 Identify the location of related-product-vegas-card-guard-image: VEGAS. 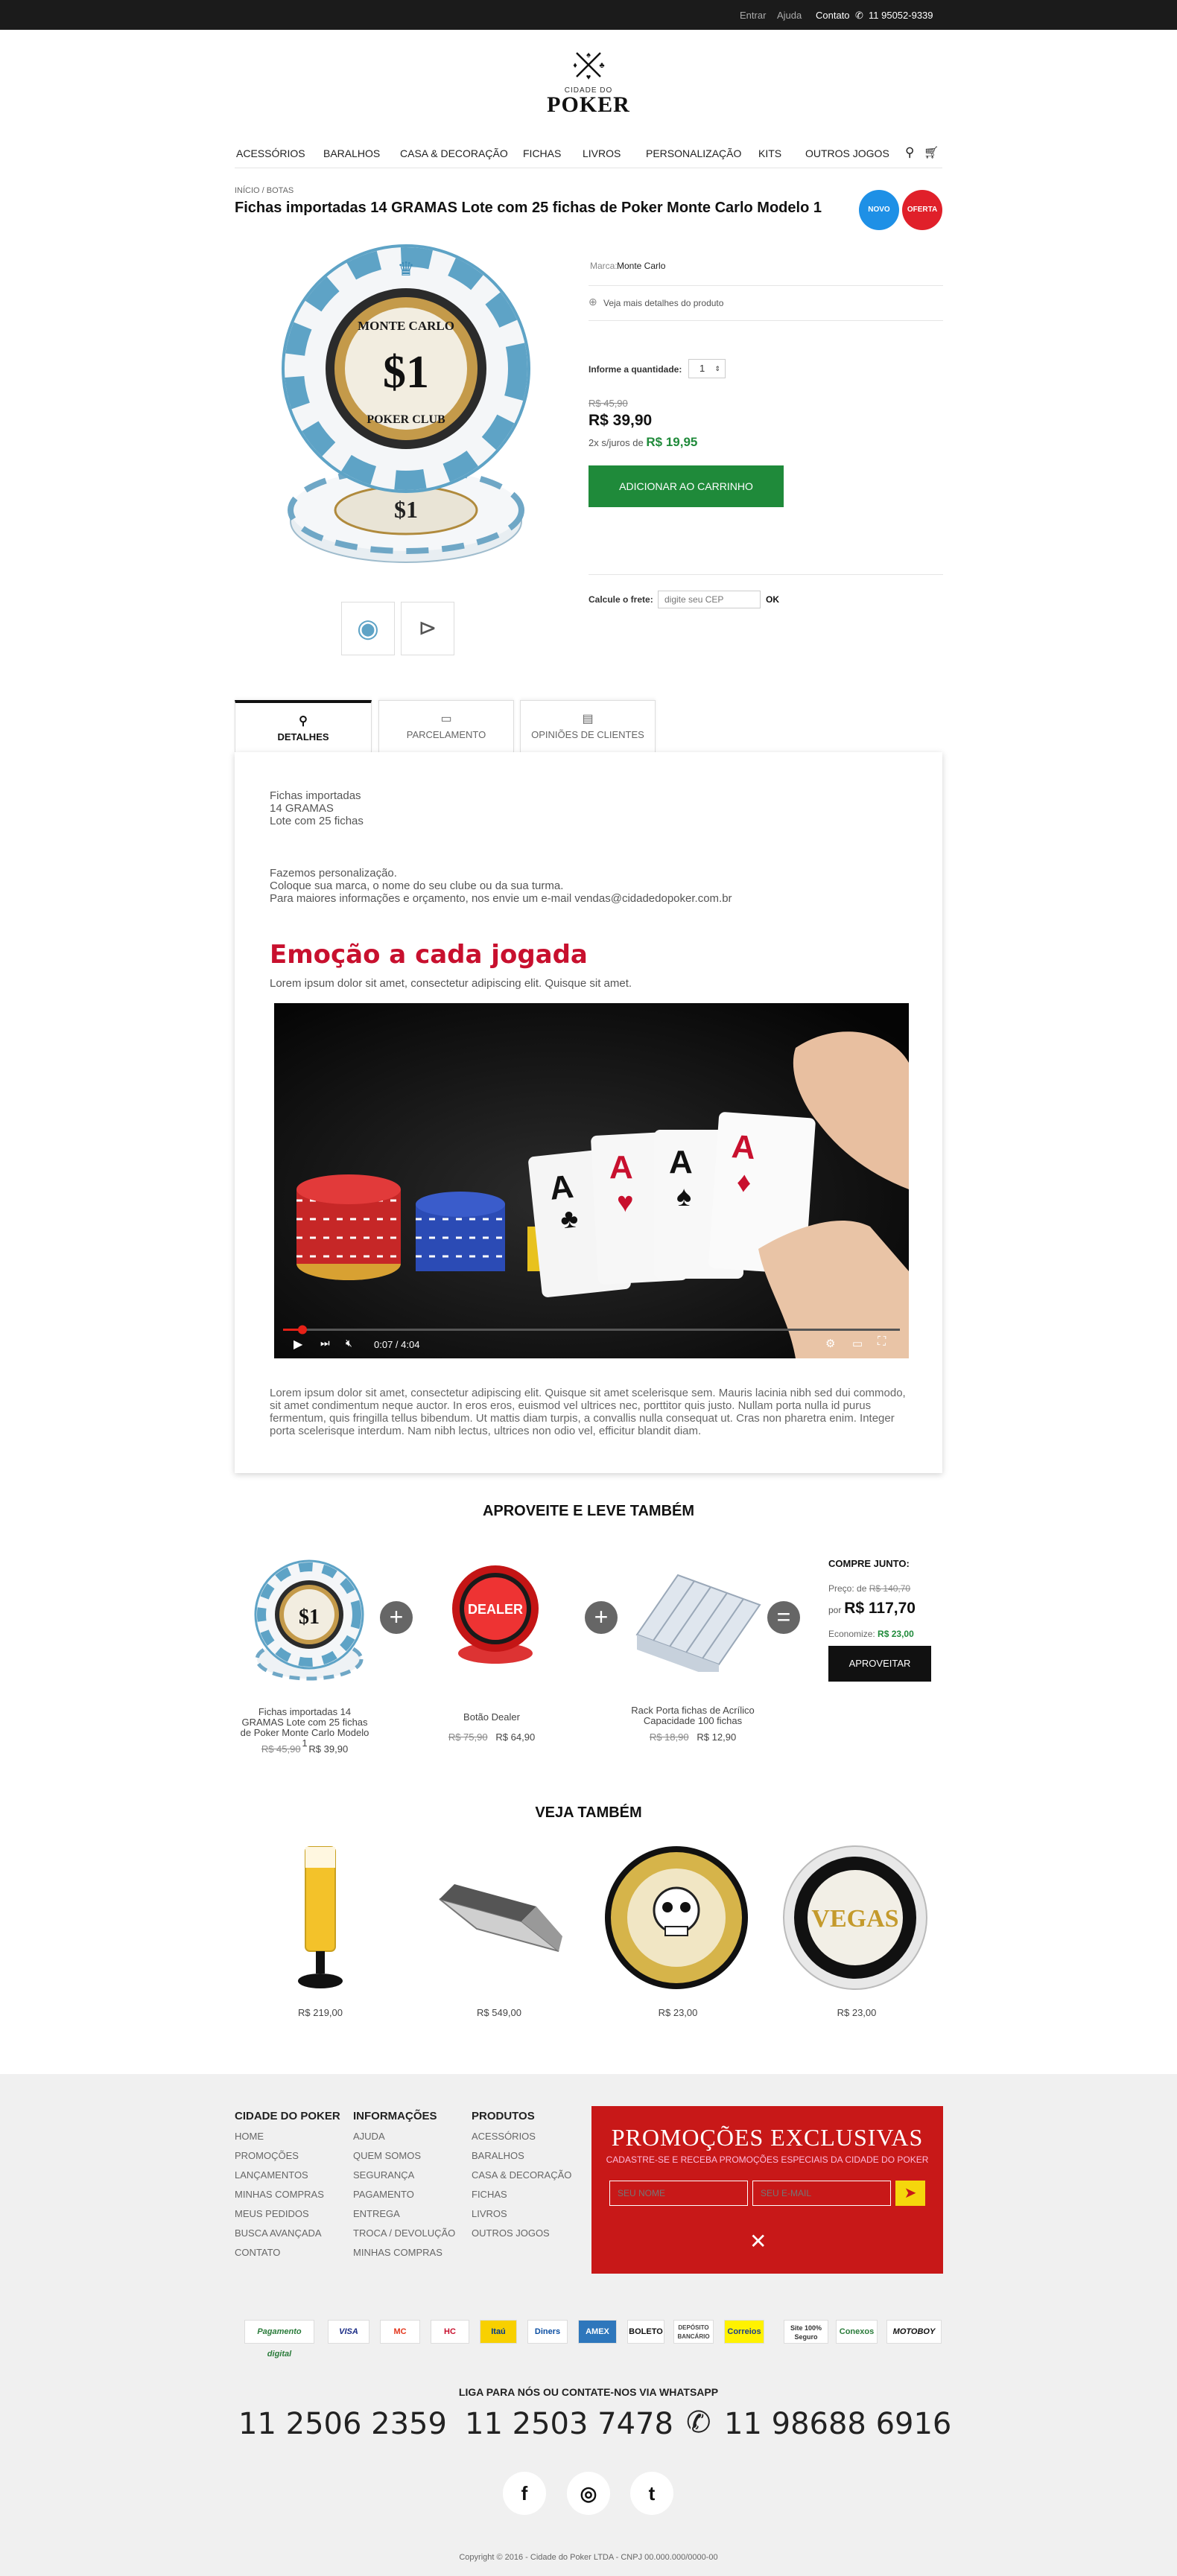
(855, 1917).